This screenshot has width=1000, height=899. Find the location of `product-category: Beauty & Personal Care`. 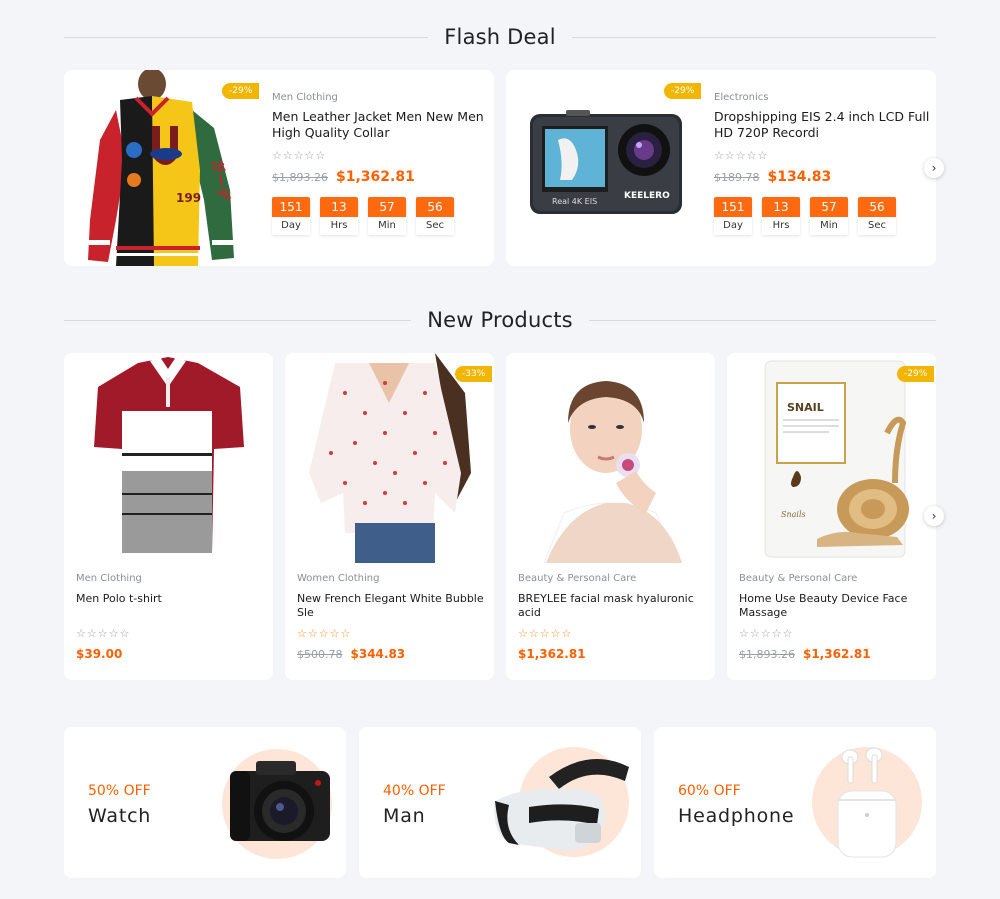

product-category: Beauty & Personal Care is located at coordinates (798, 578).